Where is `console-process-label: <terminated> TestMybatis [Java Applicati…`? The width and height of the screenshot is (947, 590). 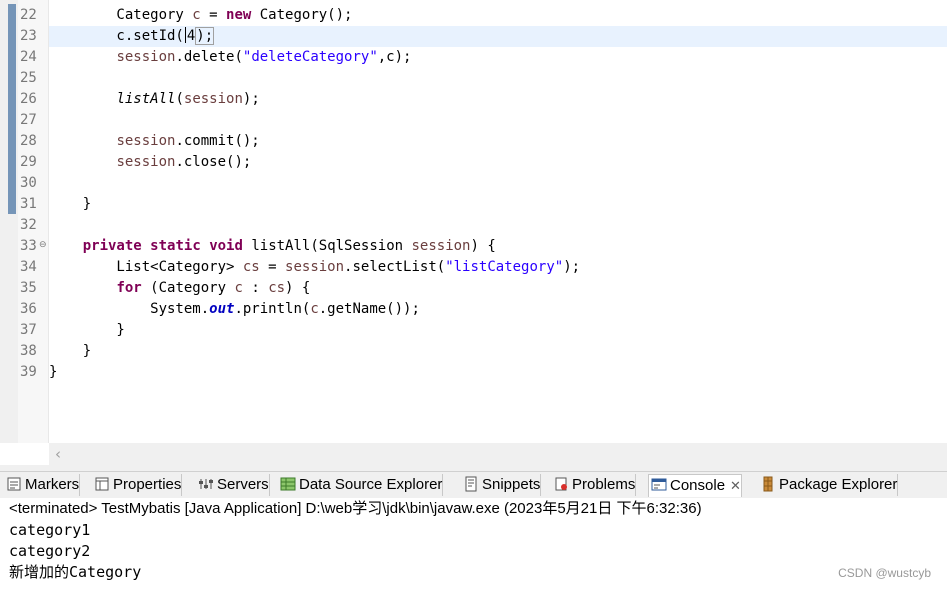
console-process-label: <terminated> TestMybatis [Java Applicati… is located at coordinates (355, 508).